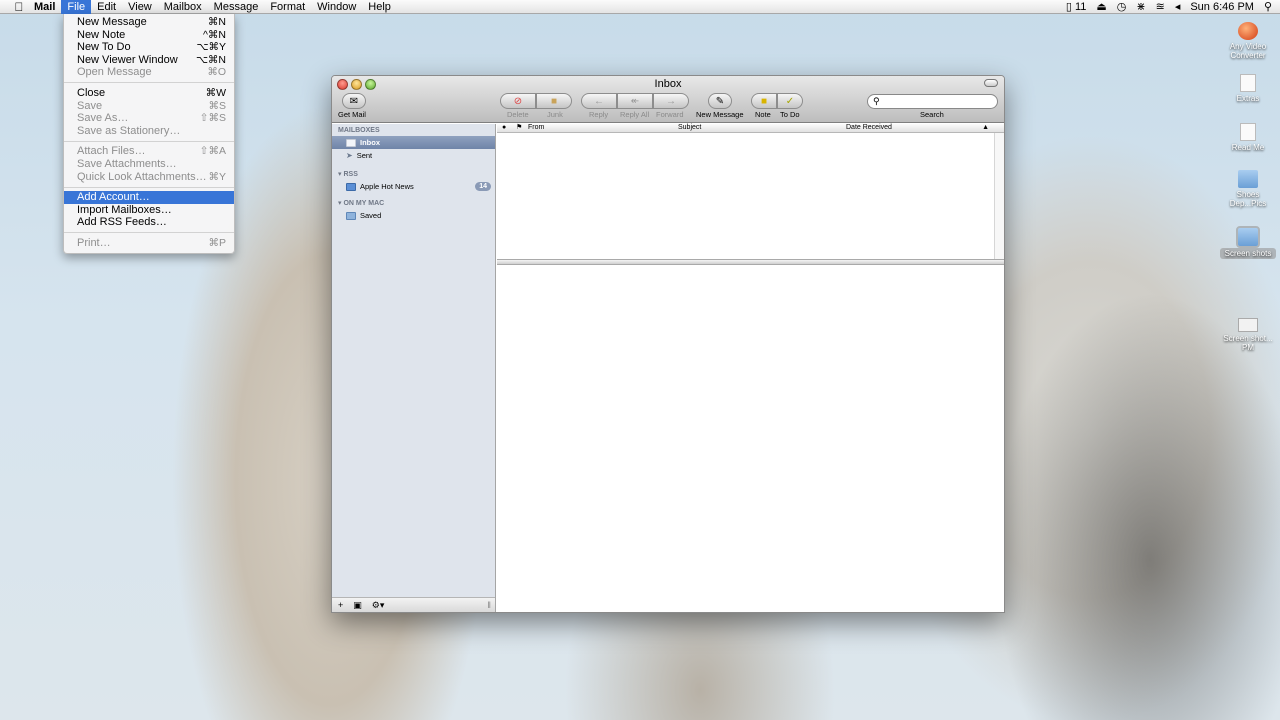  I want to click on sidebar-item-saved: Saved, so click(413, 215).